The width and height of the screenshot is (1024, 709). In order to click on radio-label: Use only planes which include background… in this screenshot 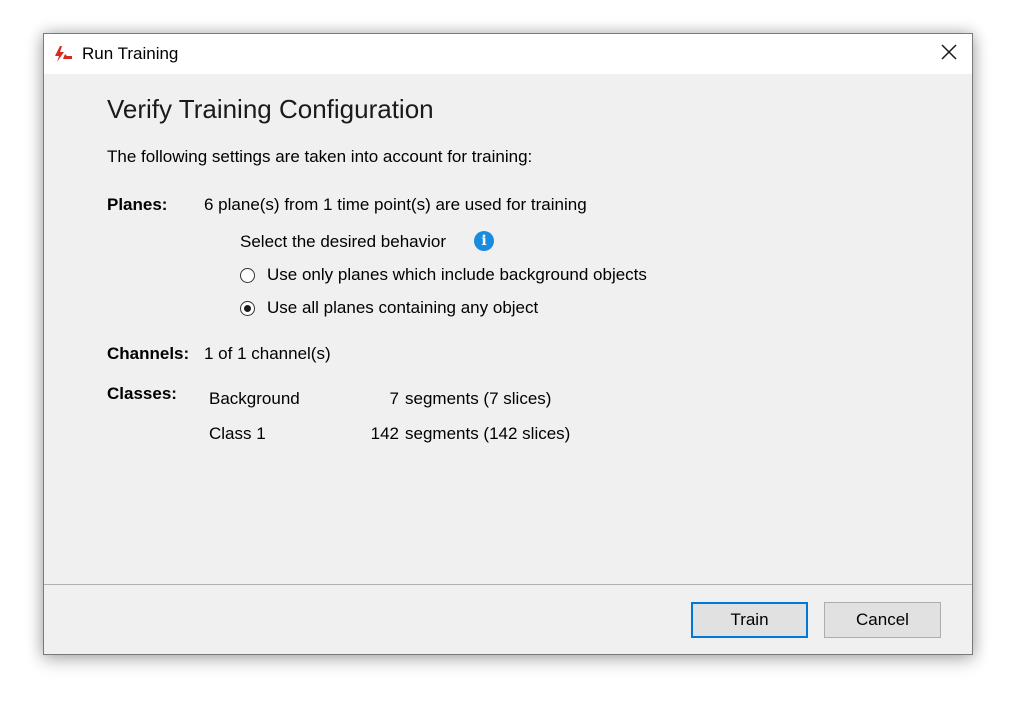, I will do `click(457, 274)`.